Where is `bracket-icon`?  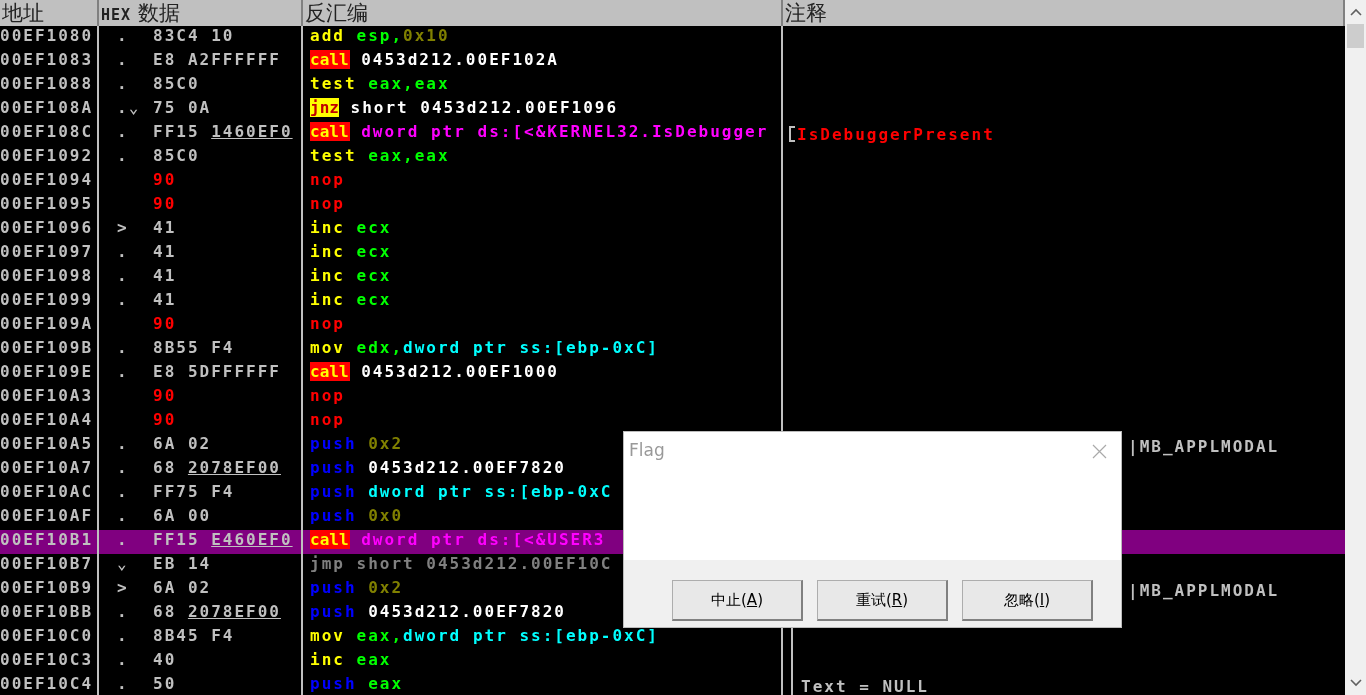 bracket-icon is located at coordinates (792, 134).